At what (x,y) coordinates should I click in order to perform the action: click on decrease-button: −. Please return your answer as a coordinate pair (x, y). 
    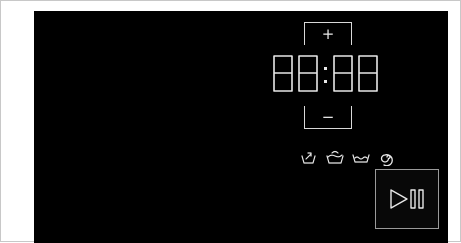
    Looking at the image, I should click on (328, 117).